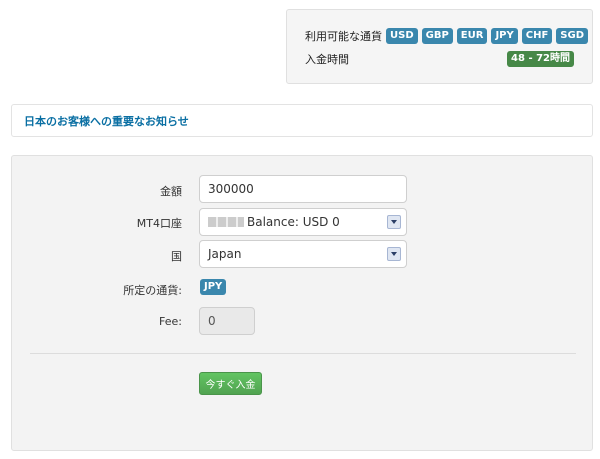  Describe the element at coordinates (540, 59) in the screenshot. I see `deposit-time-badge: 48 - 72時間` at that location.